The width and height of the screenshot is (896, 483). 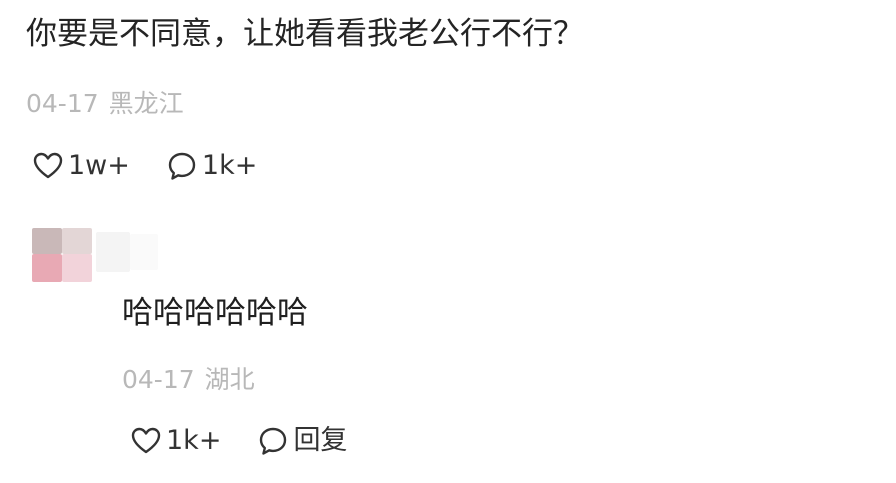 I want to click on reply-location: 湖北, so click(x=229, y=379).